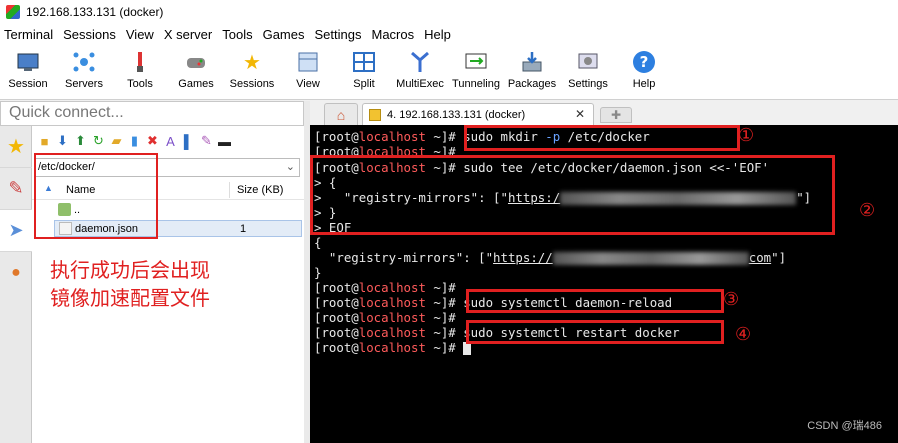 Image resolution: width=898 pixels, height=443 pixels. What do you see at coordinates (188, 141) in the screenshot?
I see `permissions-icon: ▌` at bounding box center [188, 141].